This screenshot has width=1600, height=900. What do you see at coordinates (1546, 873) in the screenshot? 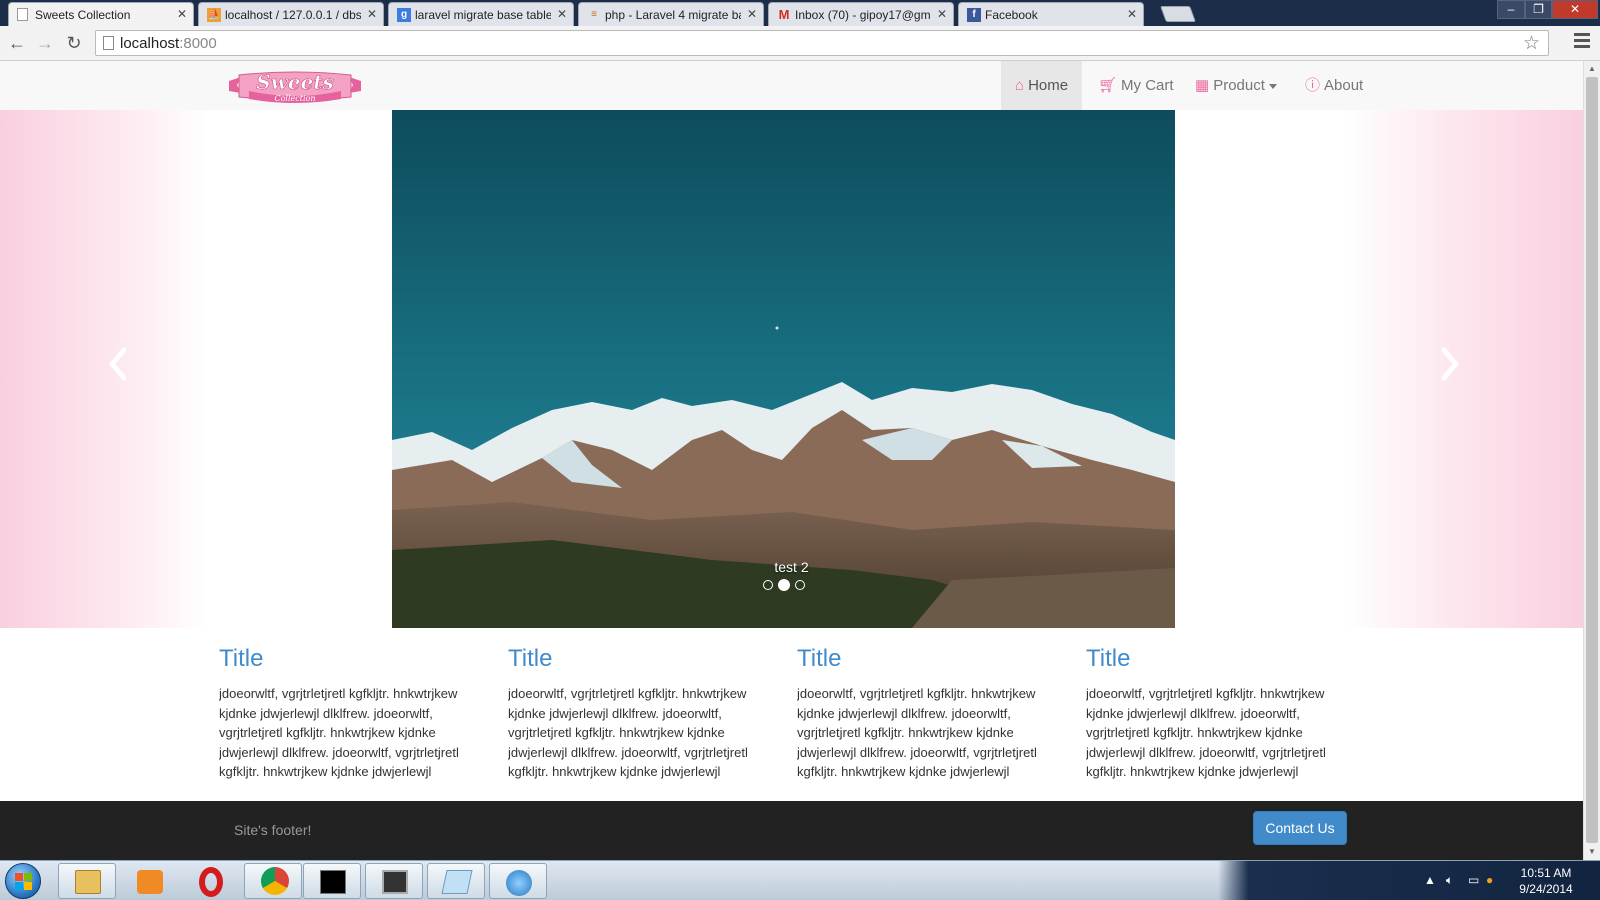
I see `clock-time: 10:51 AM` at bounding box center [1546, 873].